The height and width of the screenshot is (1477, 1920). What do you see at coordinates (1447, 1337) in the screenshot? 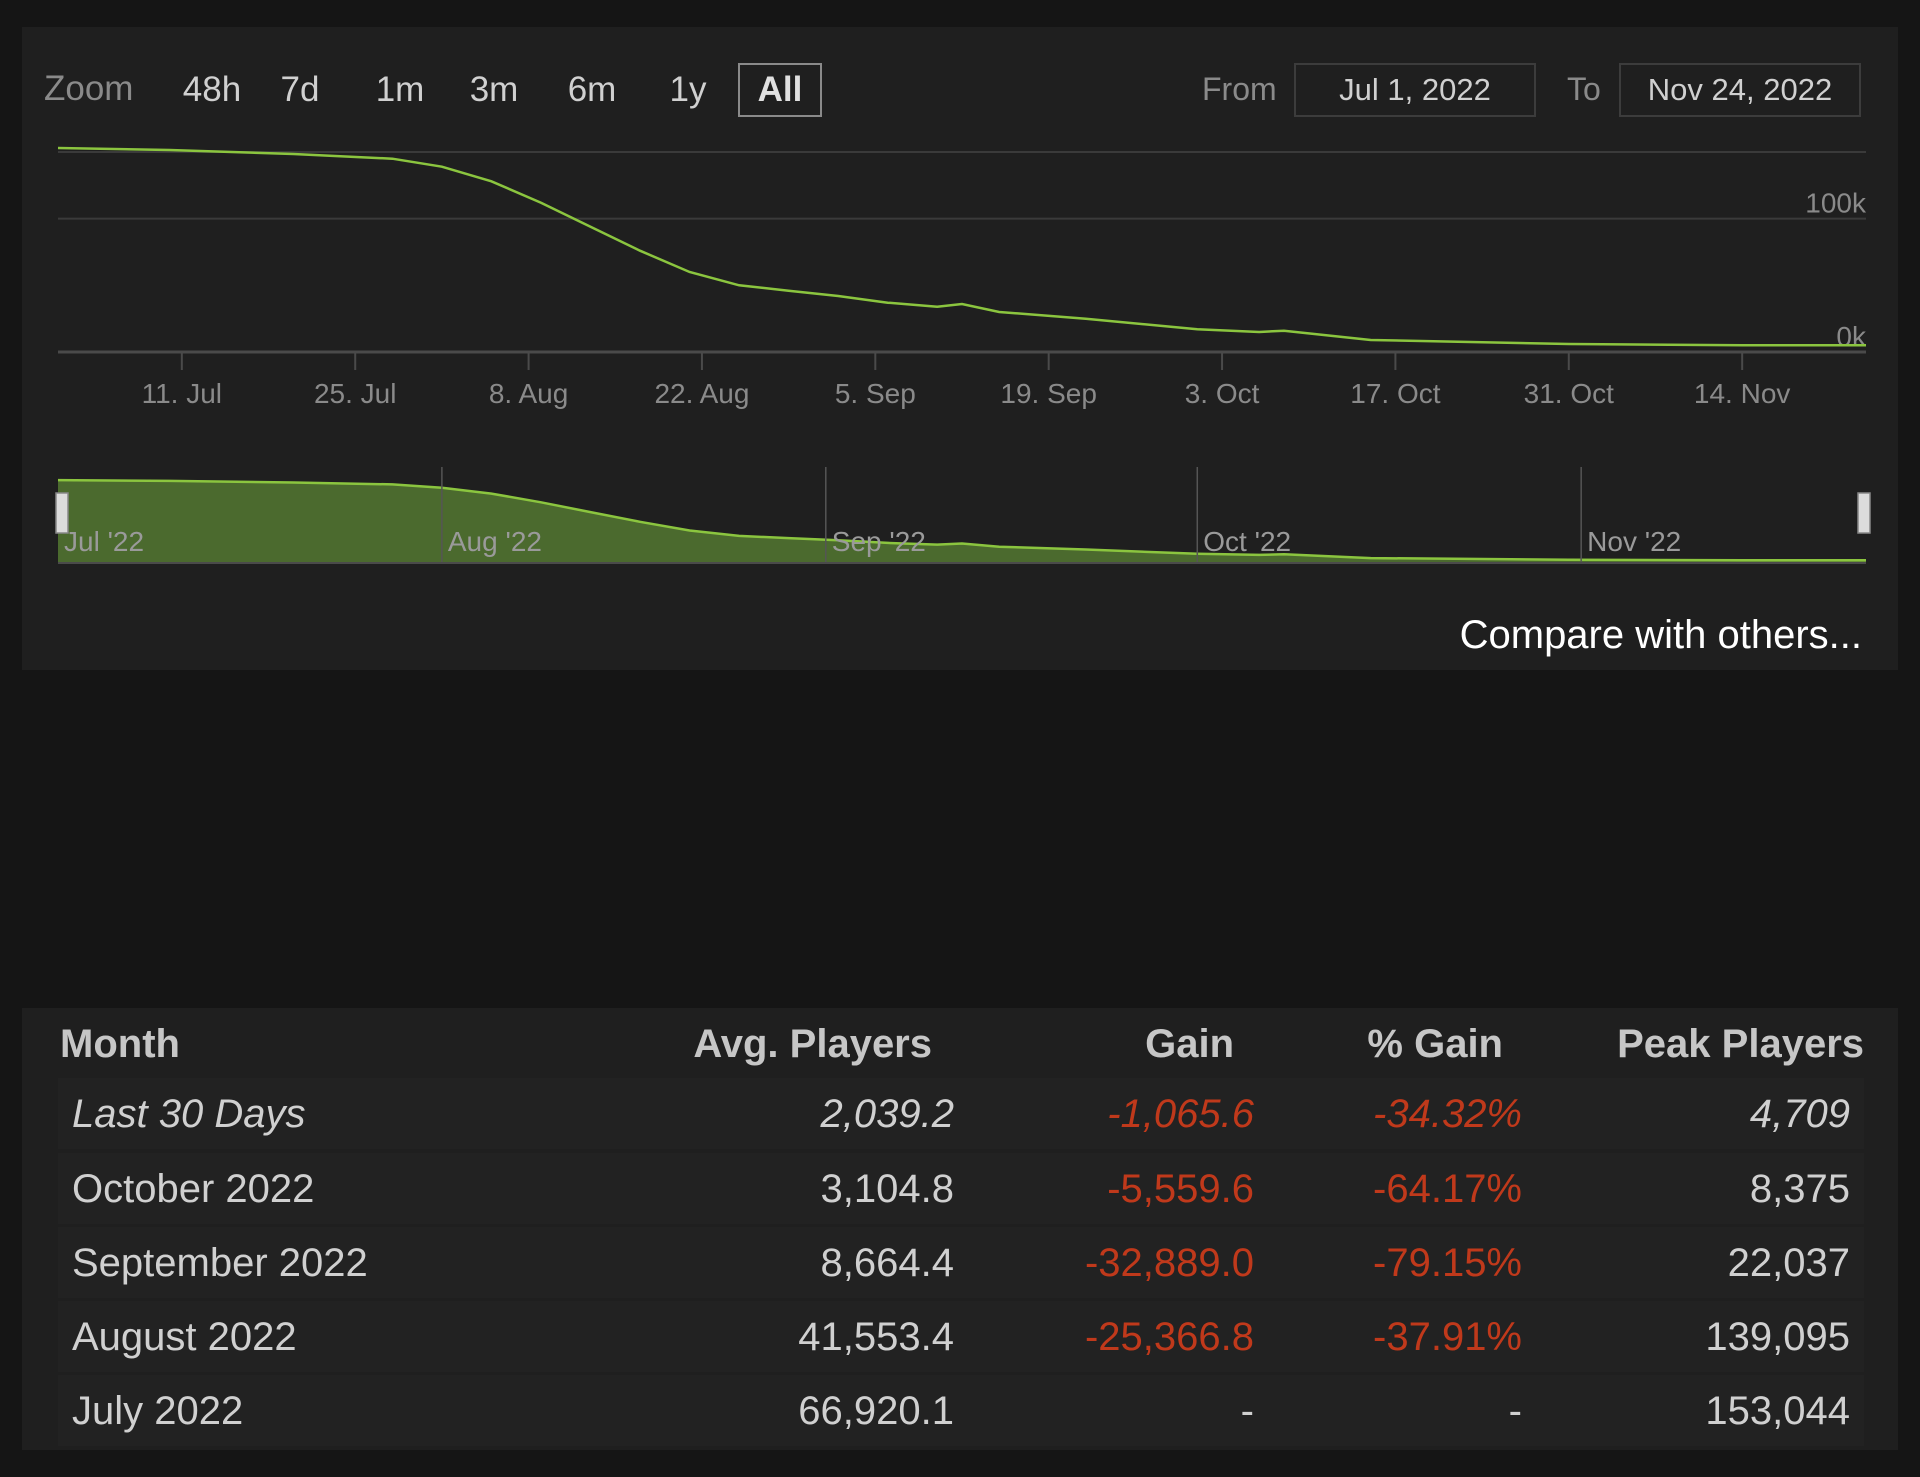
I see `cell-pct-gain: -37.91%` at bounding box center [1447, 1337].